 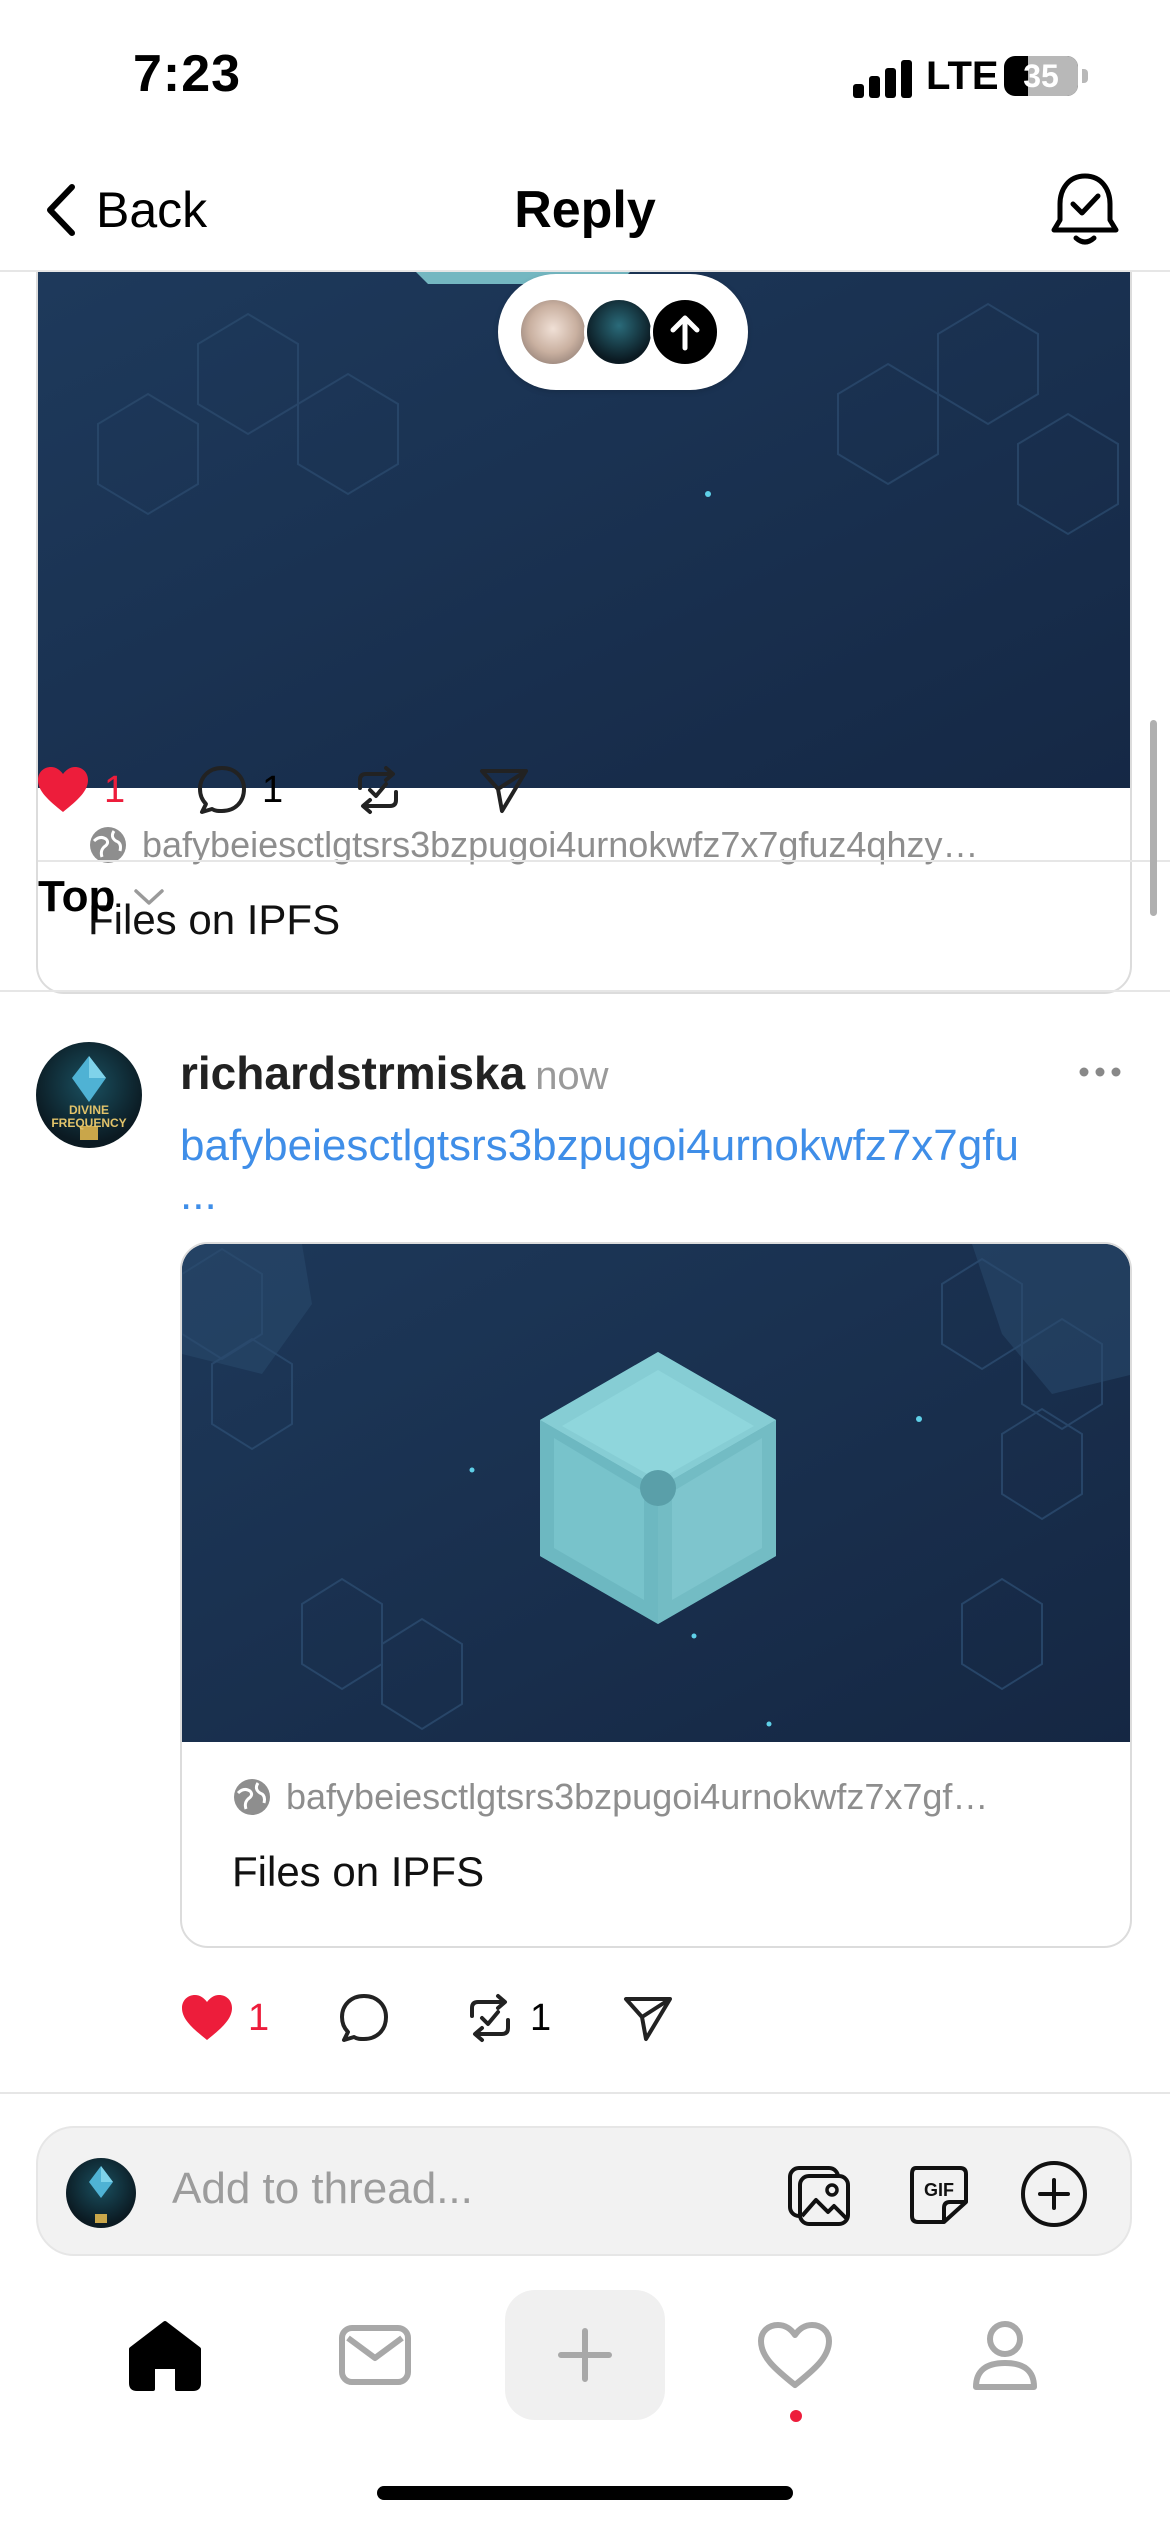 What do you see at coordinates (939, 2190) in the screenshot?
I see `svg-text: GIF` at bounding box center [939, 2190].